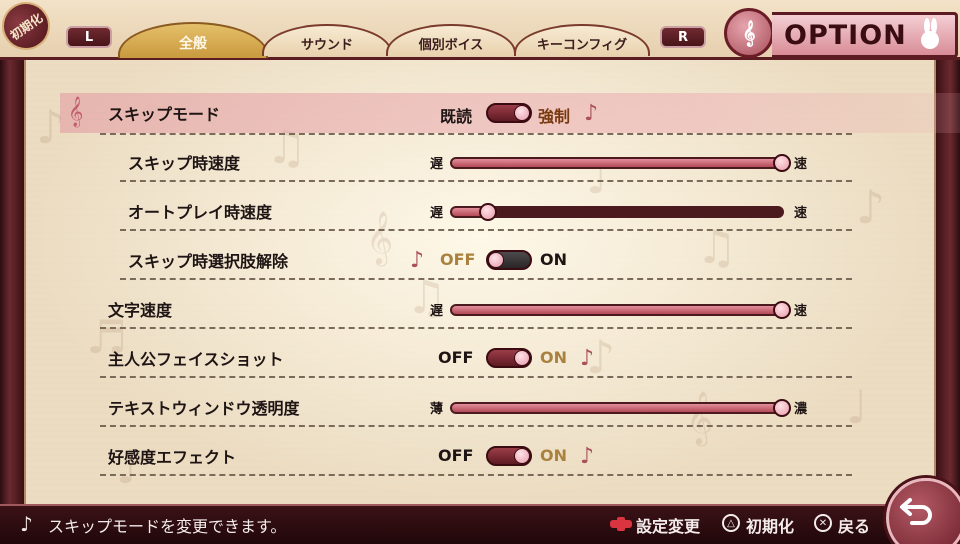 The height and width of the screenshot is (544, 960). What do you see at coordinates (871, 207) in the screenshot?
I see `bg-note-icon: ♪` at bounding box center [871, 207].